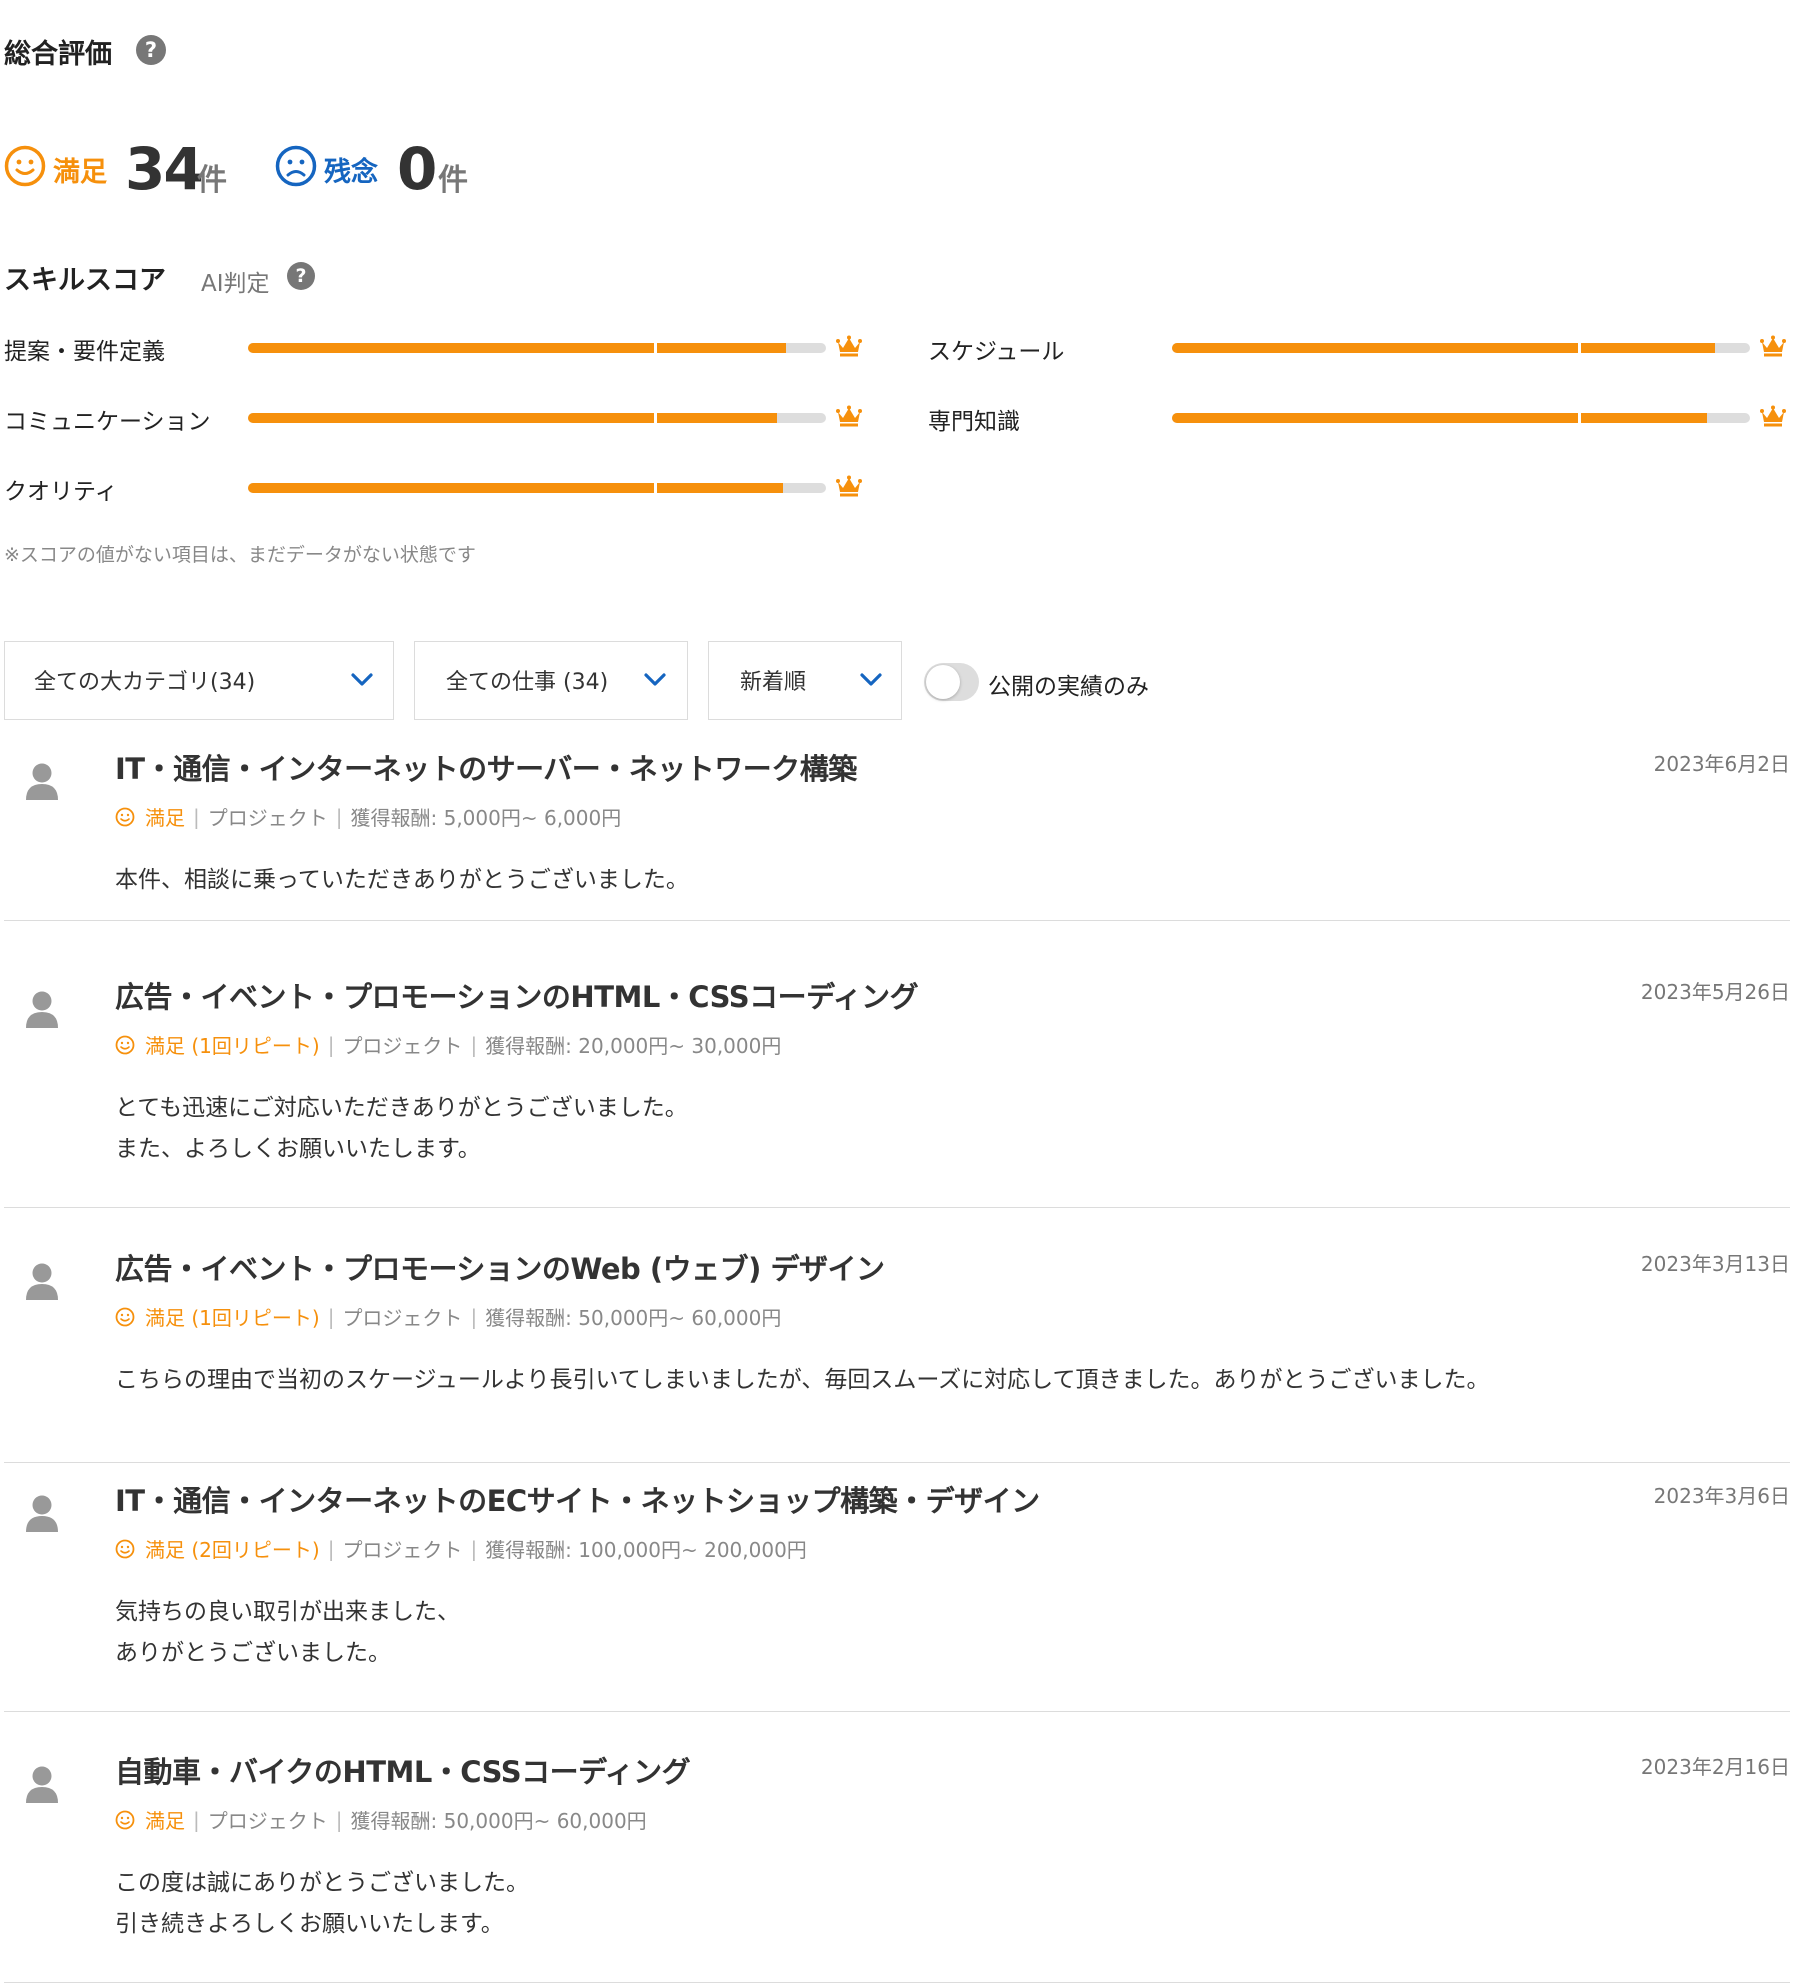 This screenshot has width=1804, height=1984. What do you see at coordinates (1721, 764) in the screenshot?
I see `review-date: 2023年6月2日` at bounding box center [1721, 764].